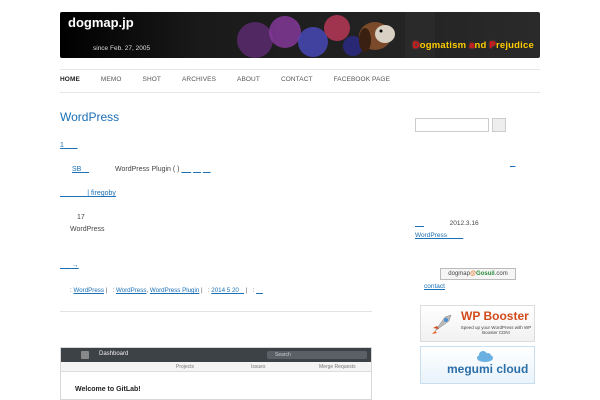 This screenshot has width=600, height=400. I want to click on site-title: dogmap.jp, so click(101, 22).